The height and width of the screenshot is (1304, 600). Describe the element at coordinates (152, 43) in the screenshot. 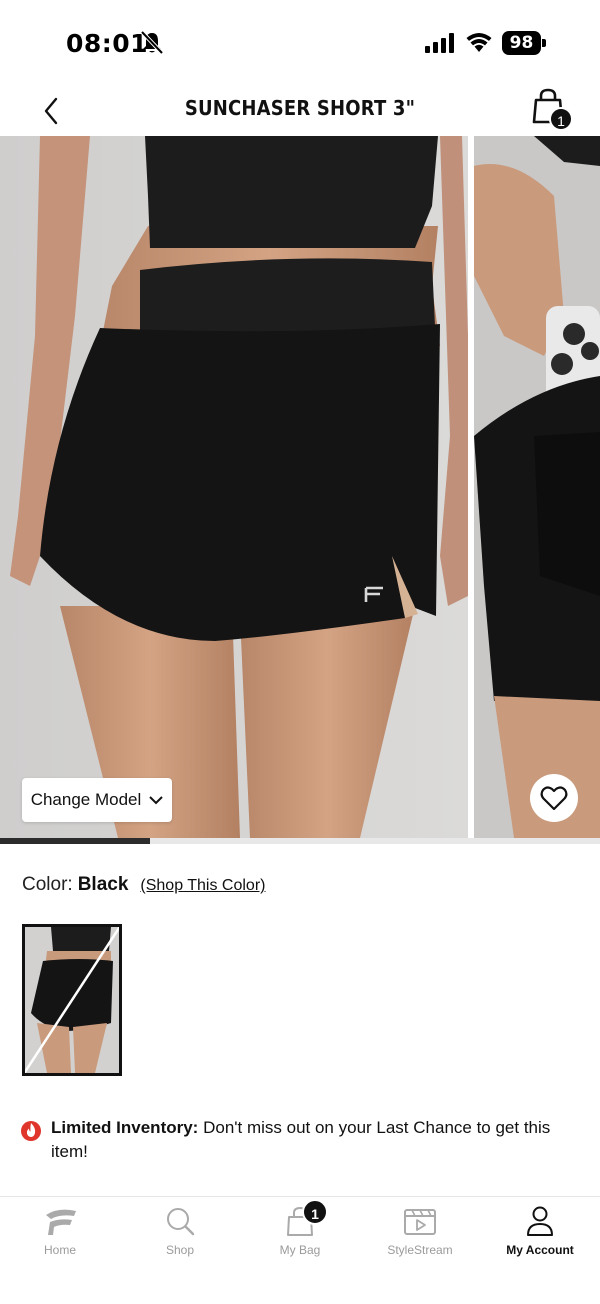

I see `bell-slash-icon` at that location.